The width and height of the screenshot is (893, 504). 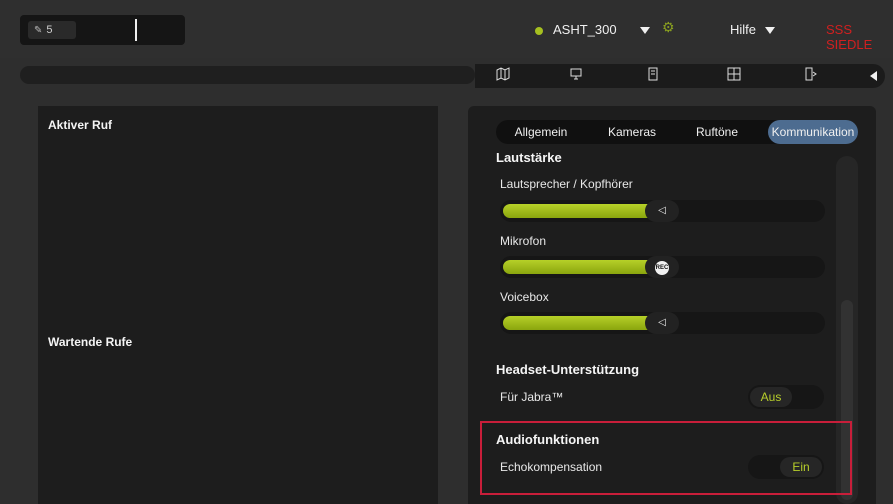 What do you see at coordinates (539, 31) in the screenshot?
I see `device-status-indicator` at bounding box center [539, 31].